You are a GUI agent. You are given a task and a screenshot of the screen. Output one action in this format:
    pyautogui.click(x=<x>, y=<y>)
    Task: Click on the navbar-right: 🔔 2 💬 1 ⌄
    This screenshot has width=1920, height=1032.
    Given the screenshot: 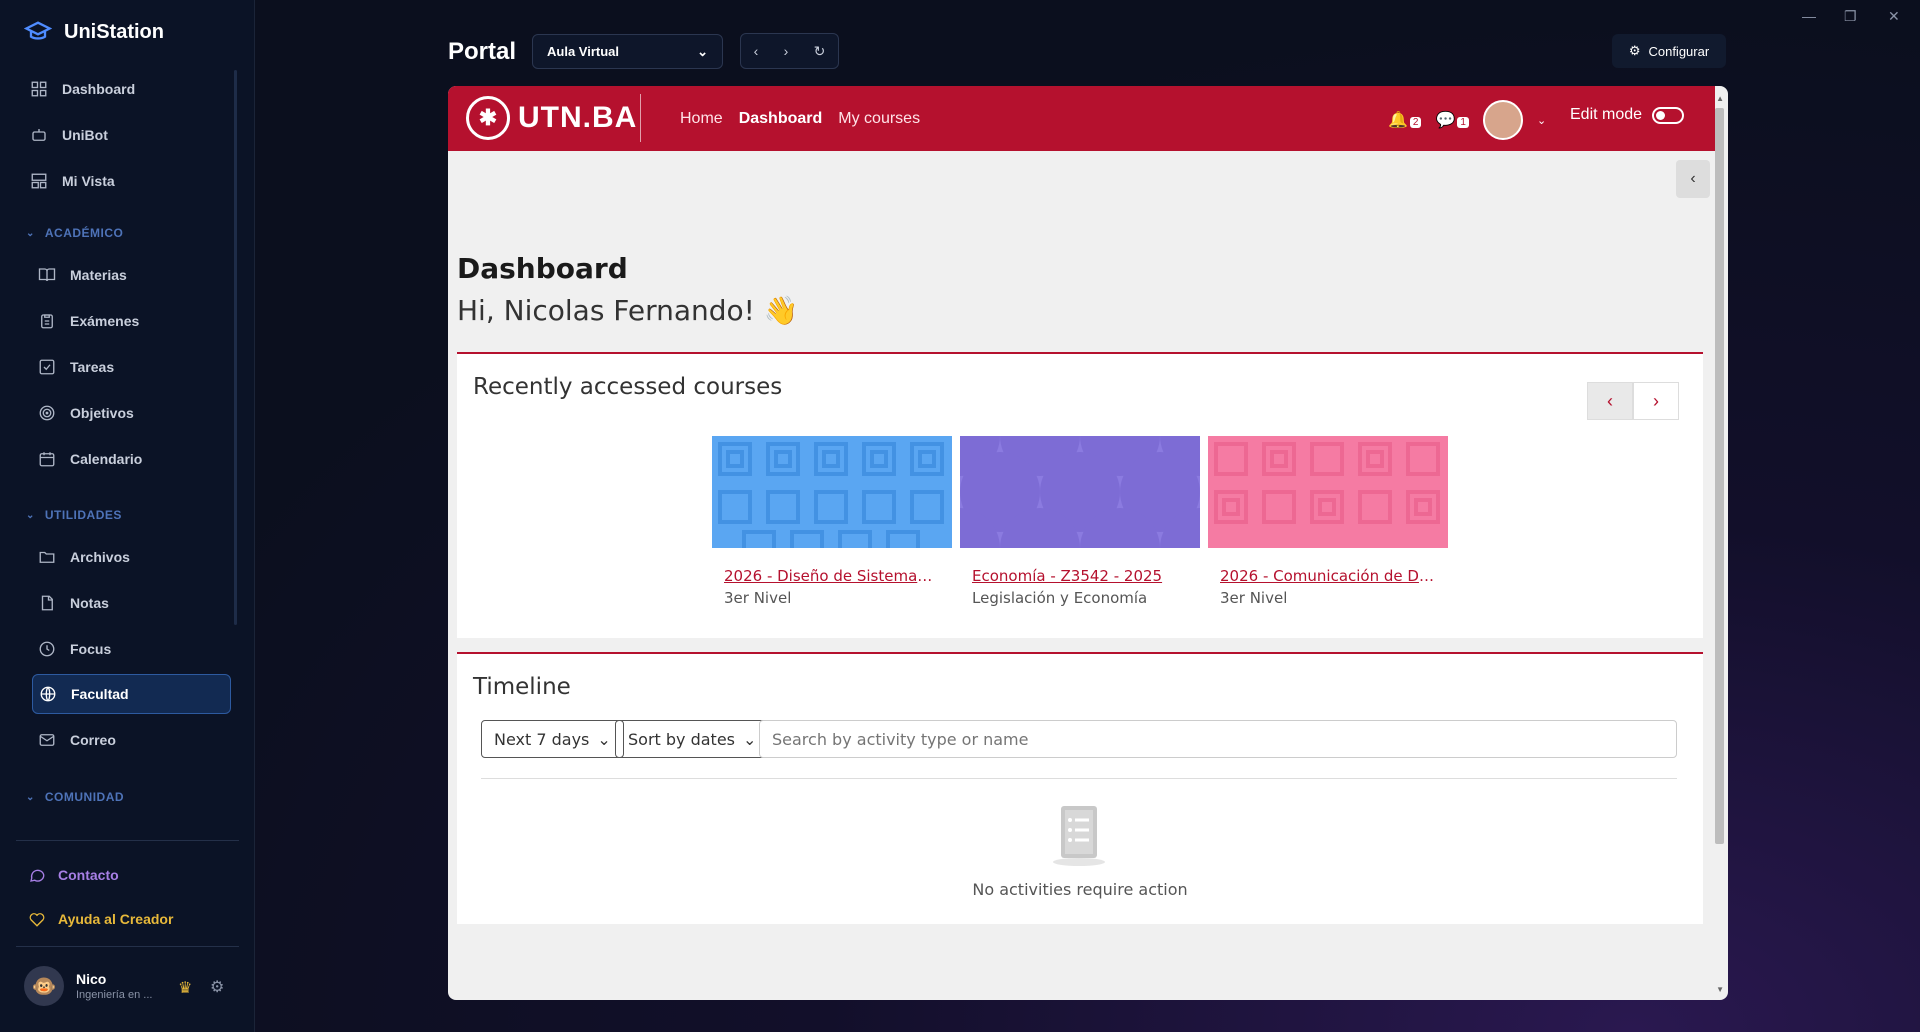 What is the action you would take?
    pyautogui.click(x=1467, y=120)
    